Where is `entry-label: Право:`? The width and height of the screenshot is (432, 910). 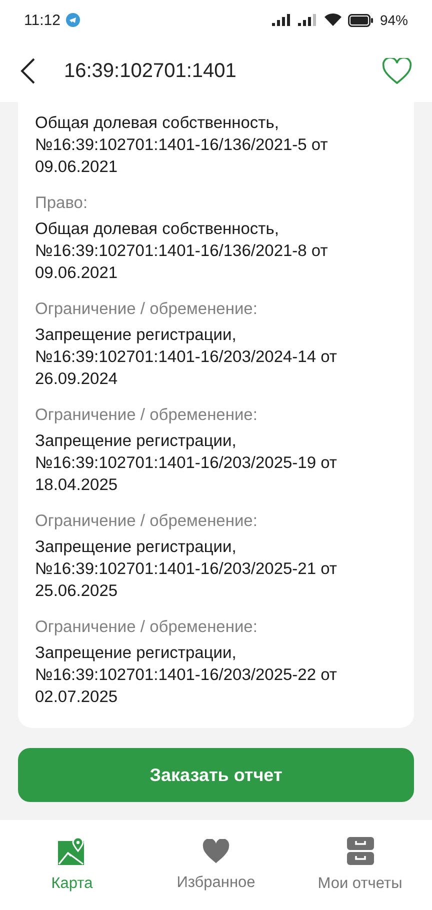
entry-label: Право: is located at coordinates (62, 203).